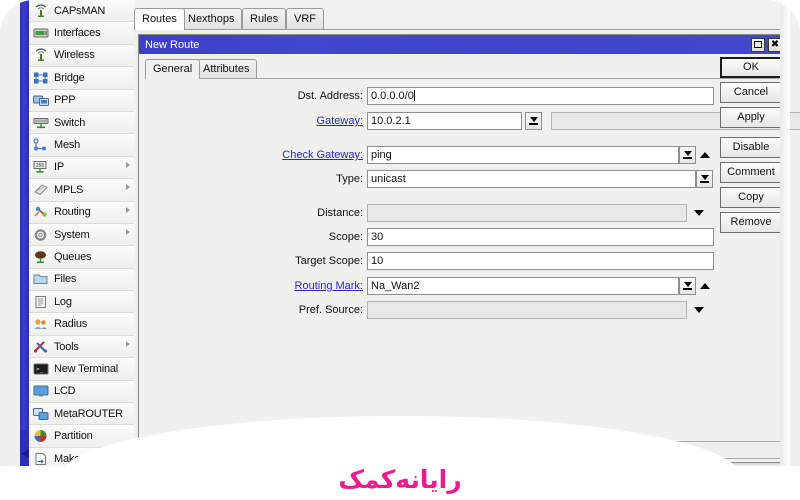 The width and height of the screenshot is (800, 500). I want to click on sidebar-item-capsman: CAPsMAN, so click(81, 11).